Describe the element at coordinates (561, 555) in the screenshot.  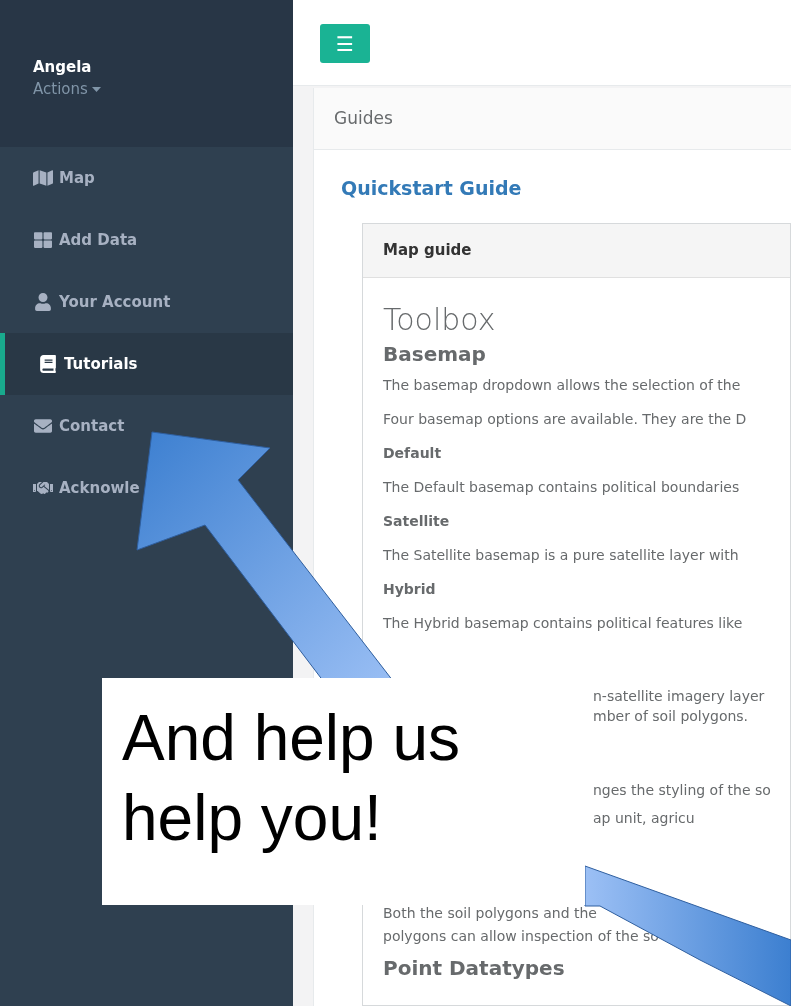
I see `paragraph: The Satellite basemap is a pure satellite layer with` at that location.